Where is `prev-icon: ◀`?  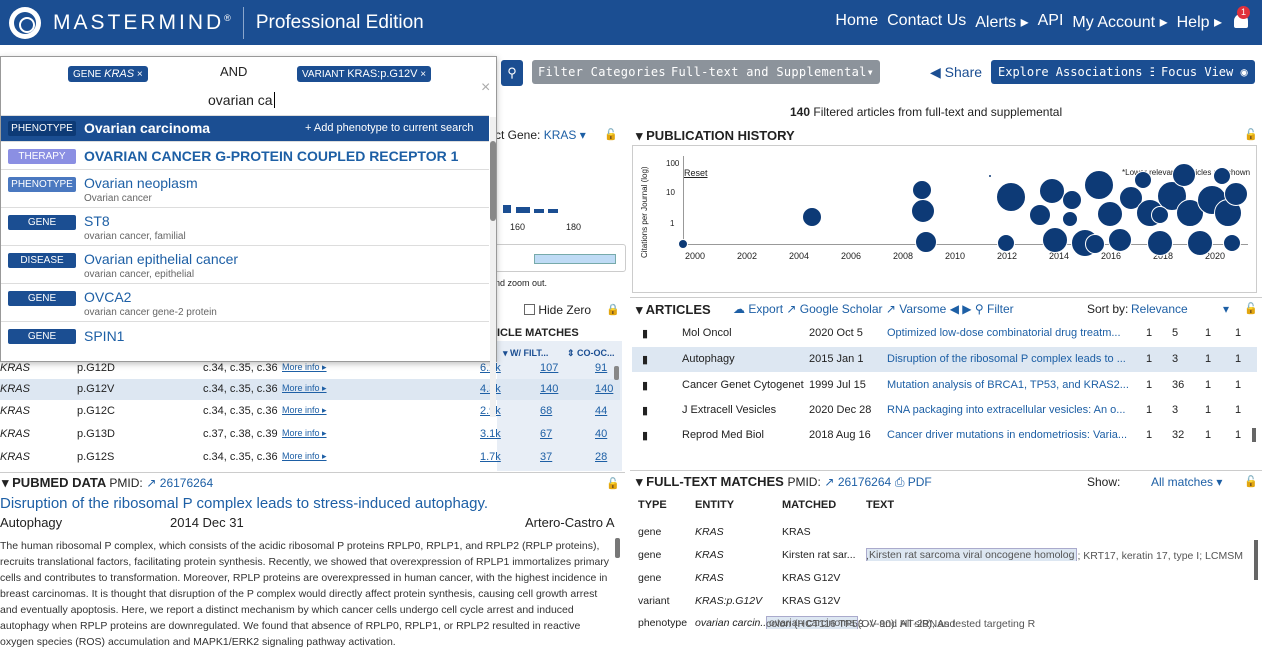
prev-icon: ◀ is located at coordinates (954, 309).